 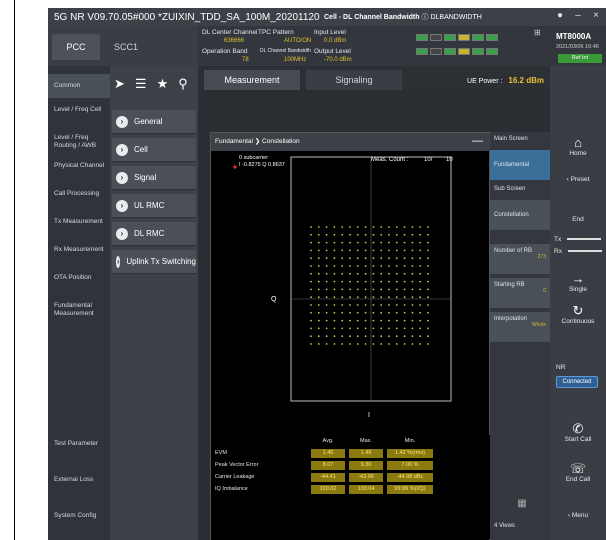 What do you see at coordinates (79, 222) in the screenshot?
I see `nav-item-tx-measurement: Tx Measurement` at bounding box center [79, 222].